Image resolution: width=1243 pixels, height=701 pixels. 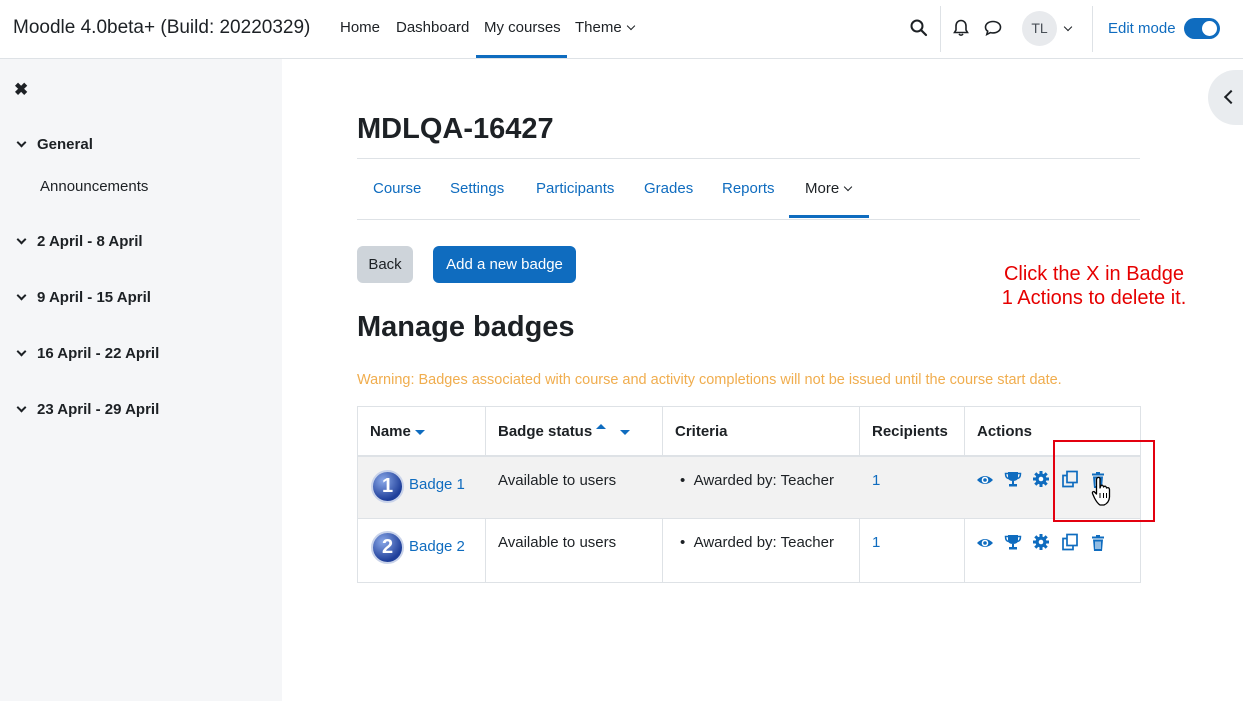 I want to click on site-brand: Moodle 4.0beta+ (Build: 20220329), so click(x=161, y=28).